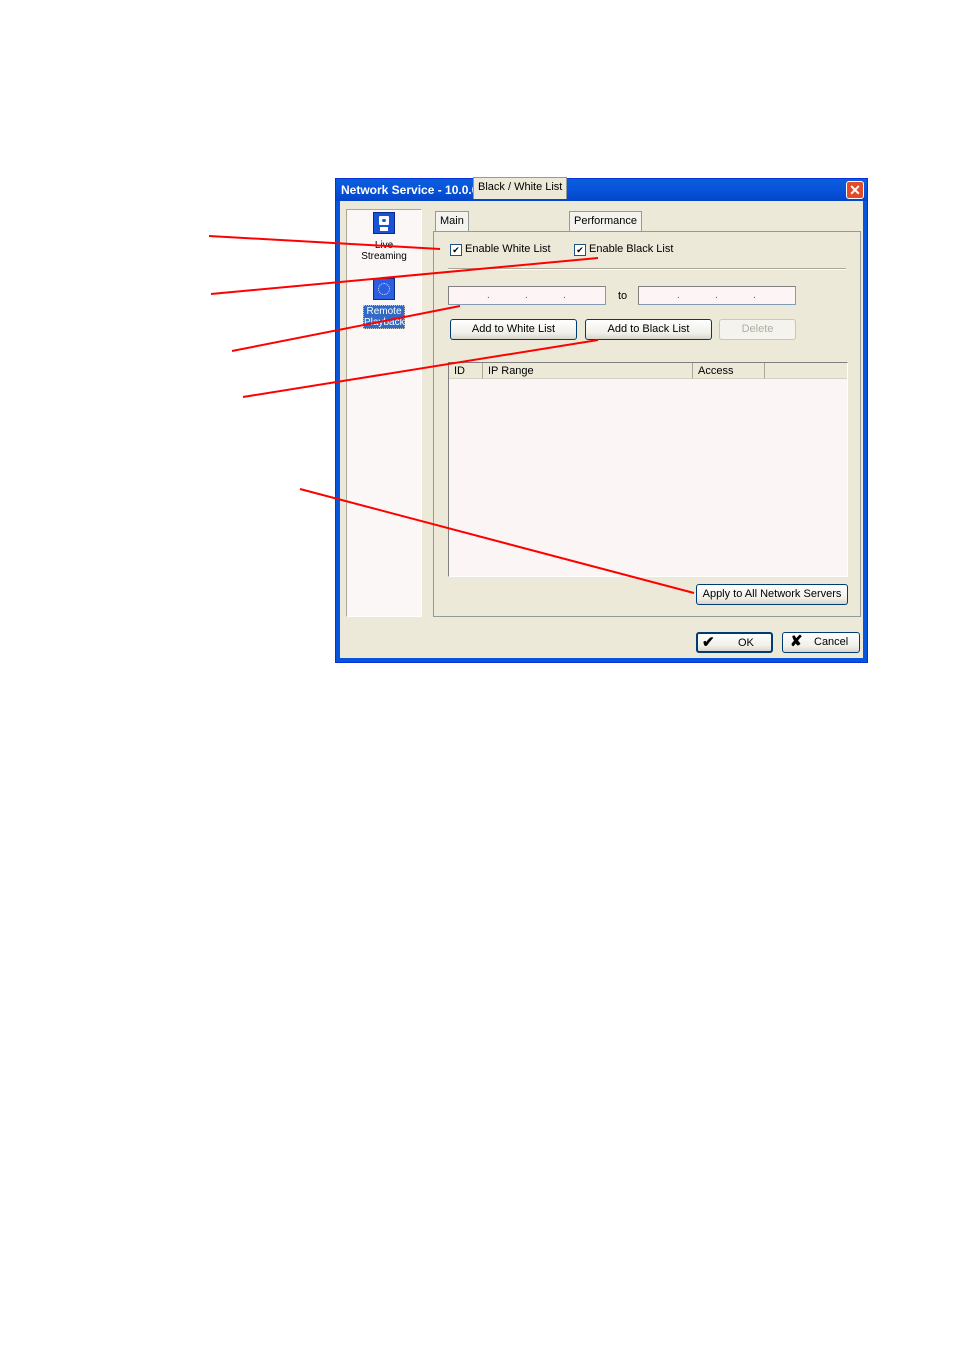 The width and height of the screenshot is (954, 1356). I want to click on column-header-ip-range: IP Range, so click(588, 371).